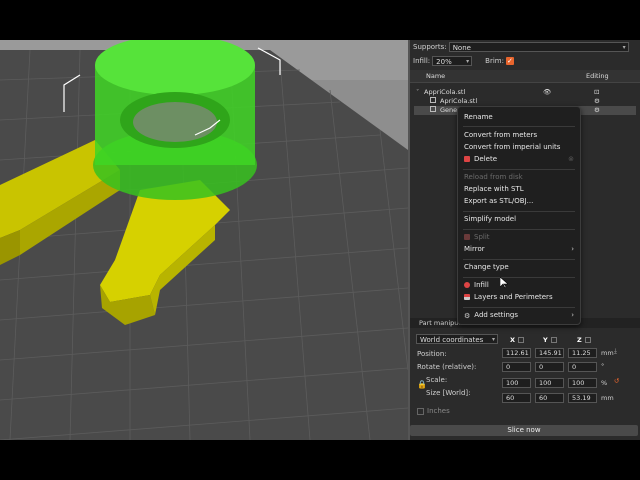 Image resolution: width=640 pixels, height=480 pixels. What do you see at coordinates (509, 61) in the screenshot?
I see `brim-checkbox: ✓` at bounding box center [509, 61].